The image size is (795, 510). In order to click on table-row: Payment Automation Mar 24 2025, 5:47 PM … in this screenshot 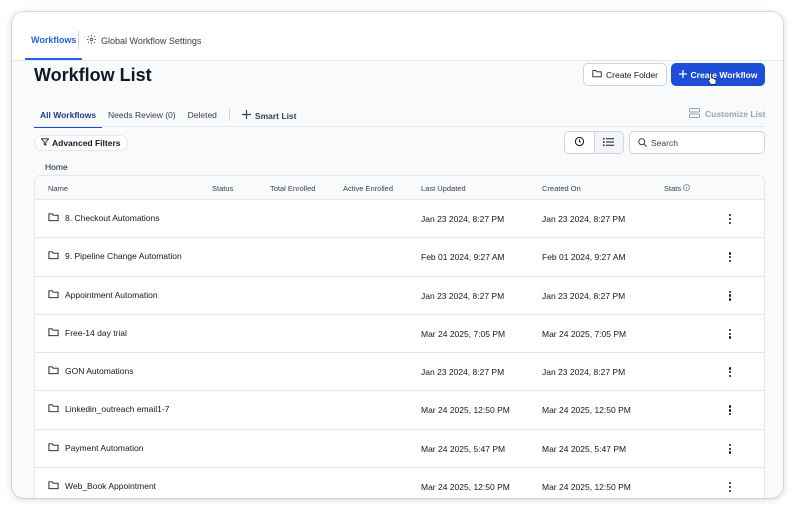, I will do `click(399, 449)`.